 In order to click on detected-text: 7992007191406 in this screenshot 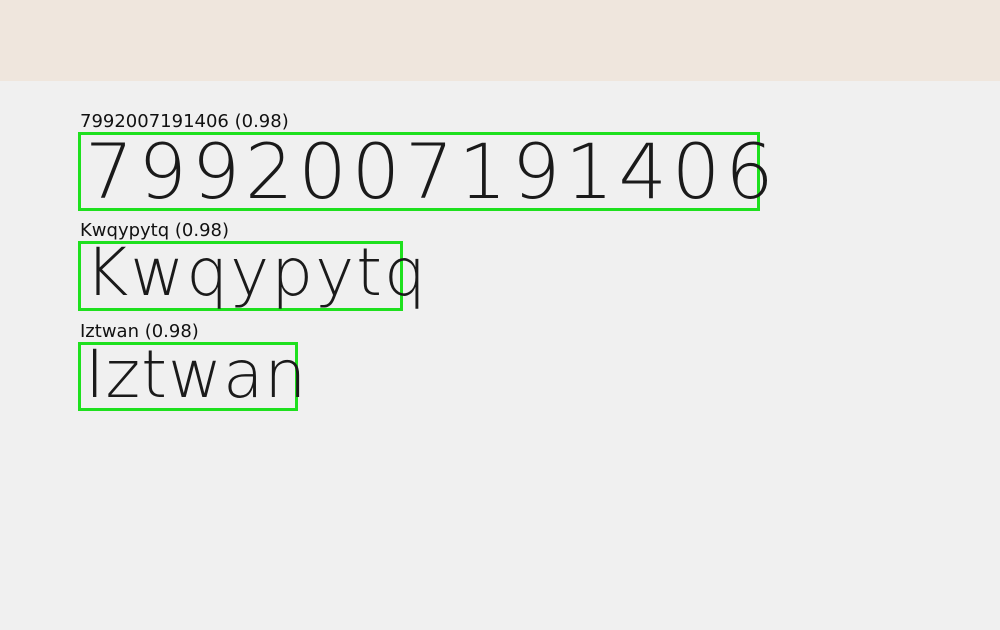, I will do `click(432, 171)`.